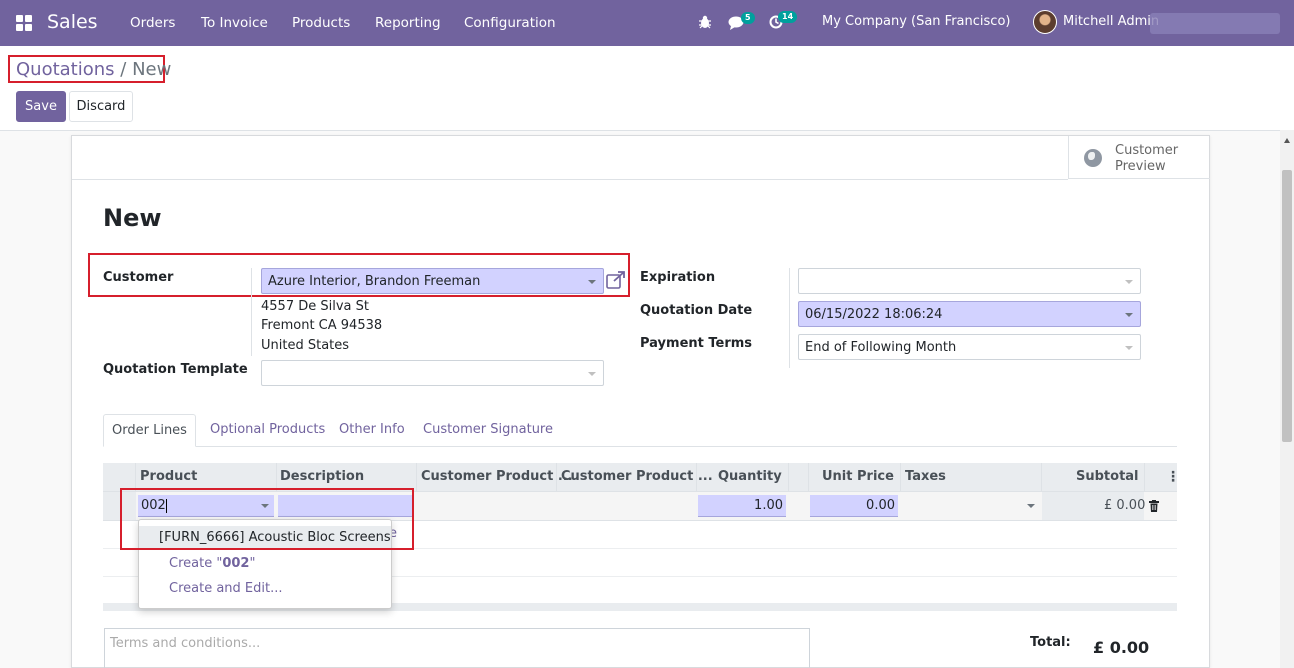  Describe the element at coordinates (65, 69) in the screenshot. I see `breadcrumb-quotations: Quotations` at that location.